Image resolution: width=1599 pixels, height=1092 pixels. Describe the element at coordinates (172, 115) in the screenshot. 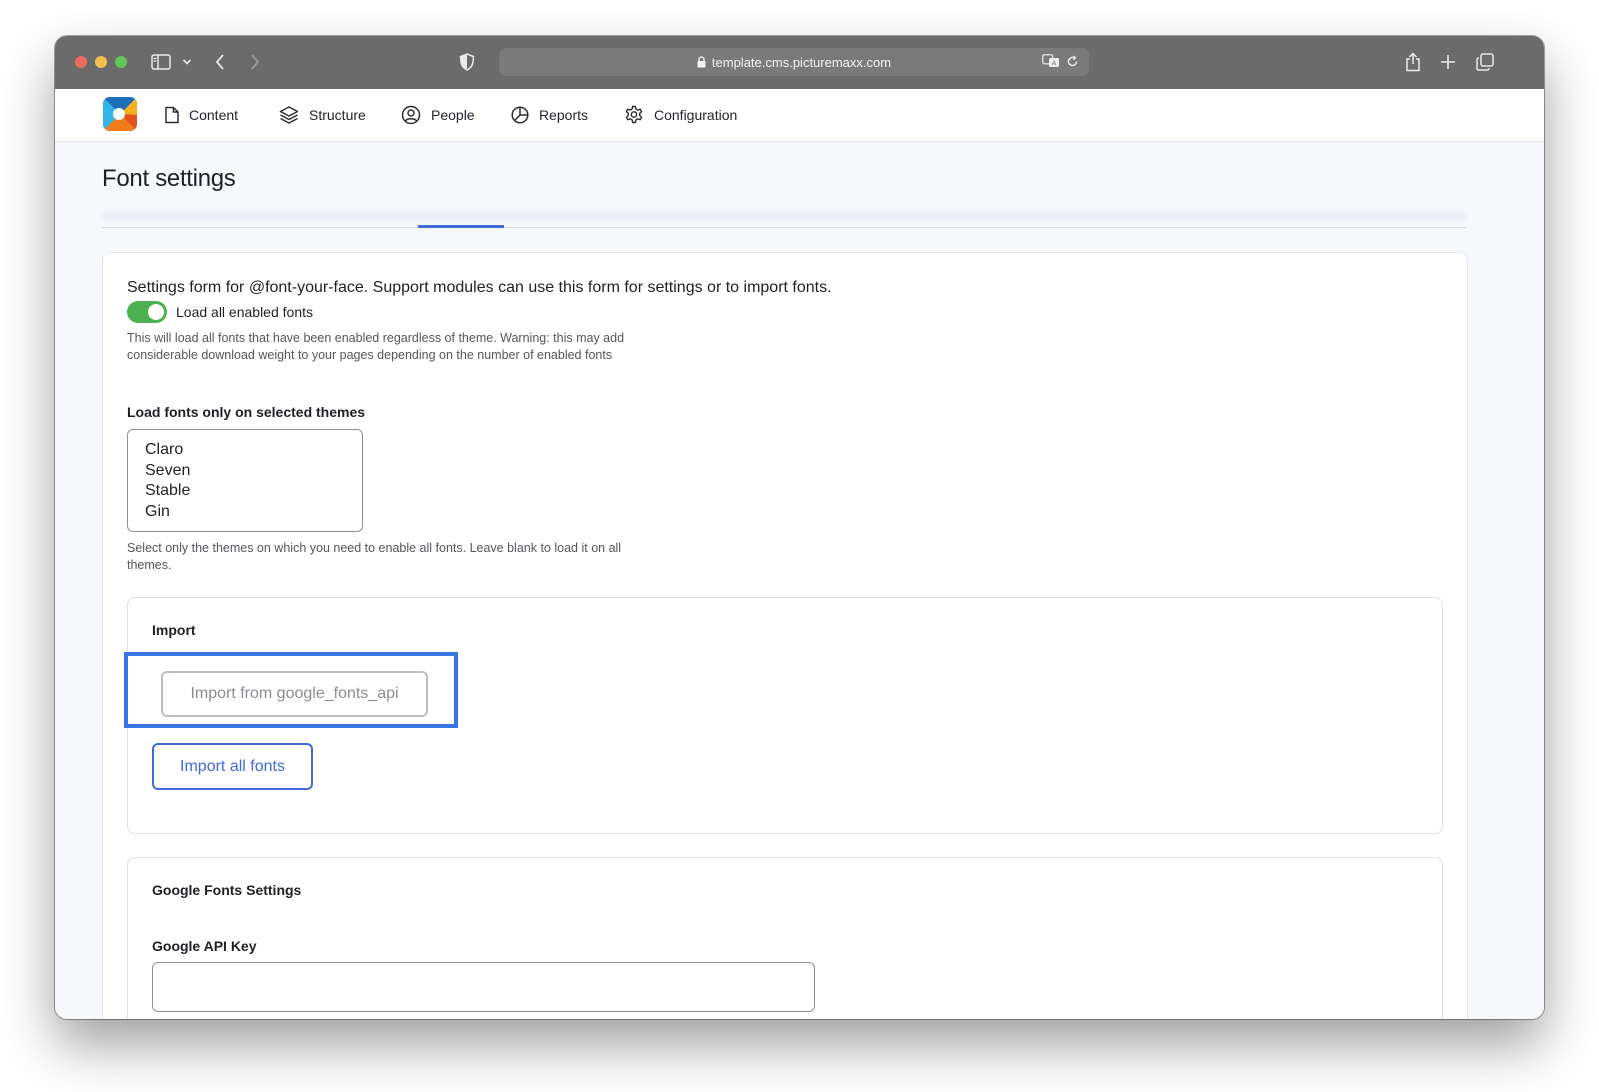

I see `file-icon` at that location.